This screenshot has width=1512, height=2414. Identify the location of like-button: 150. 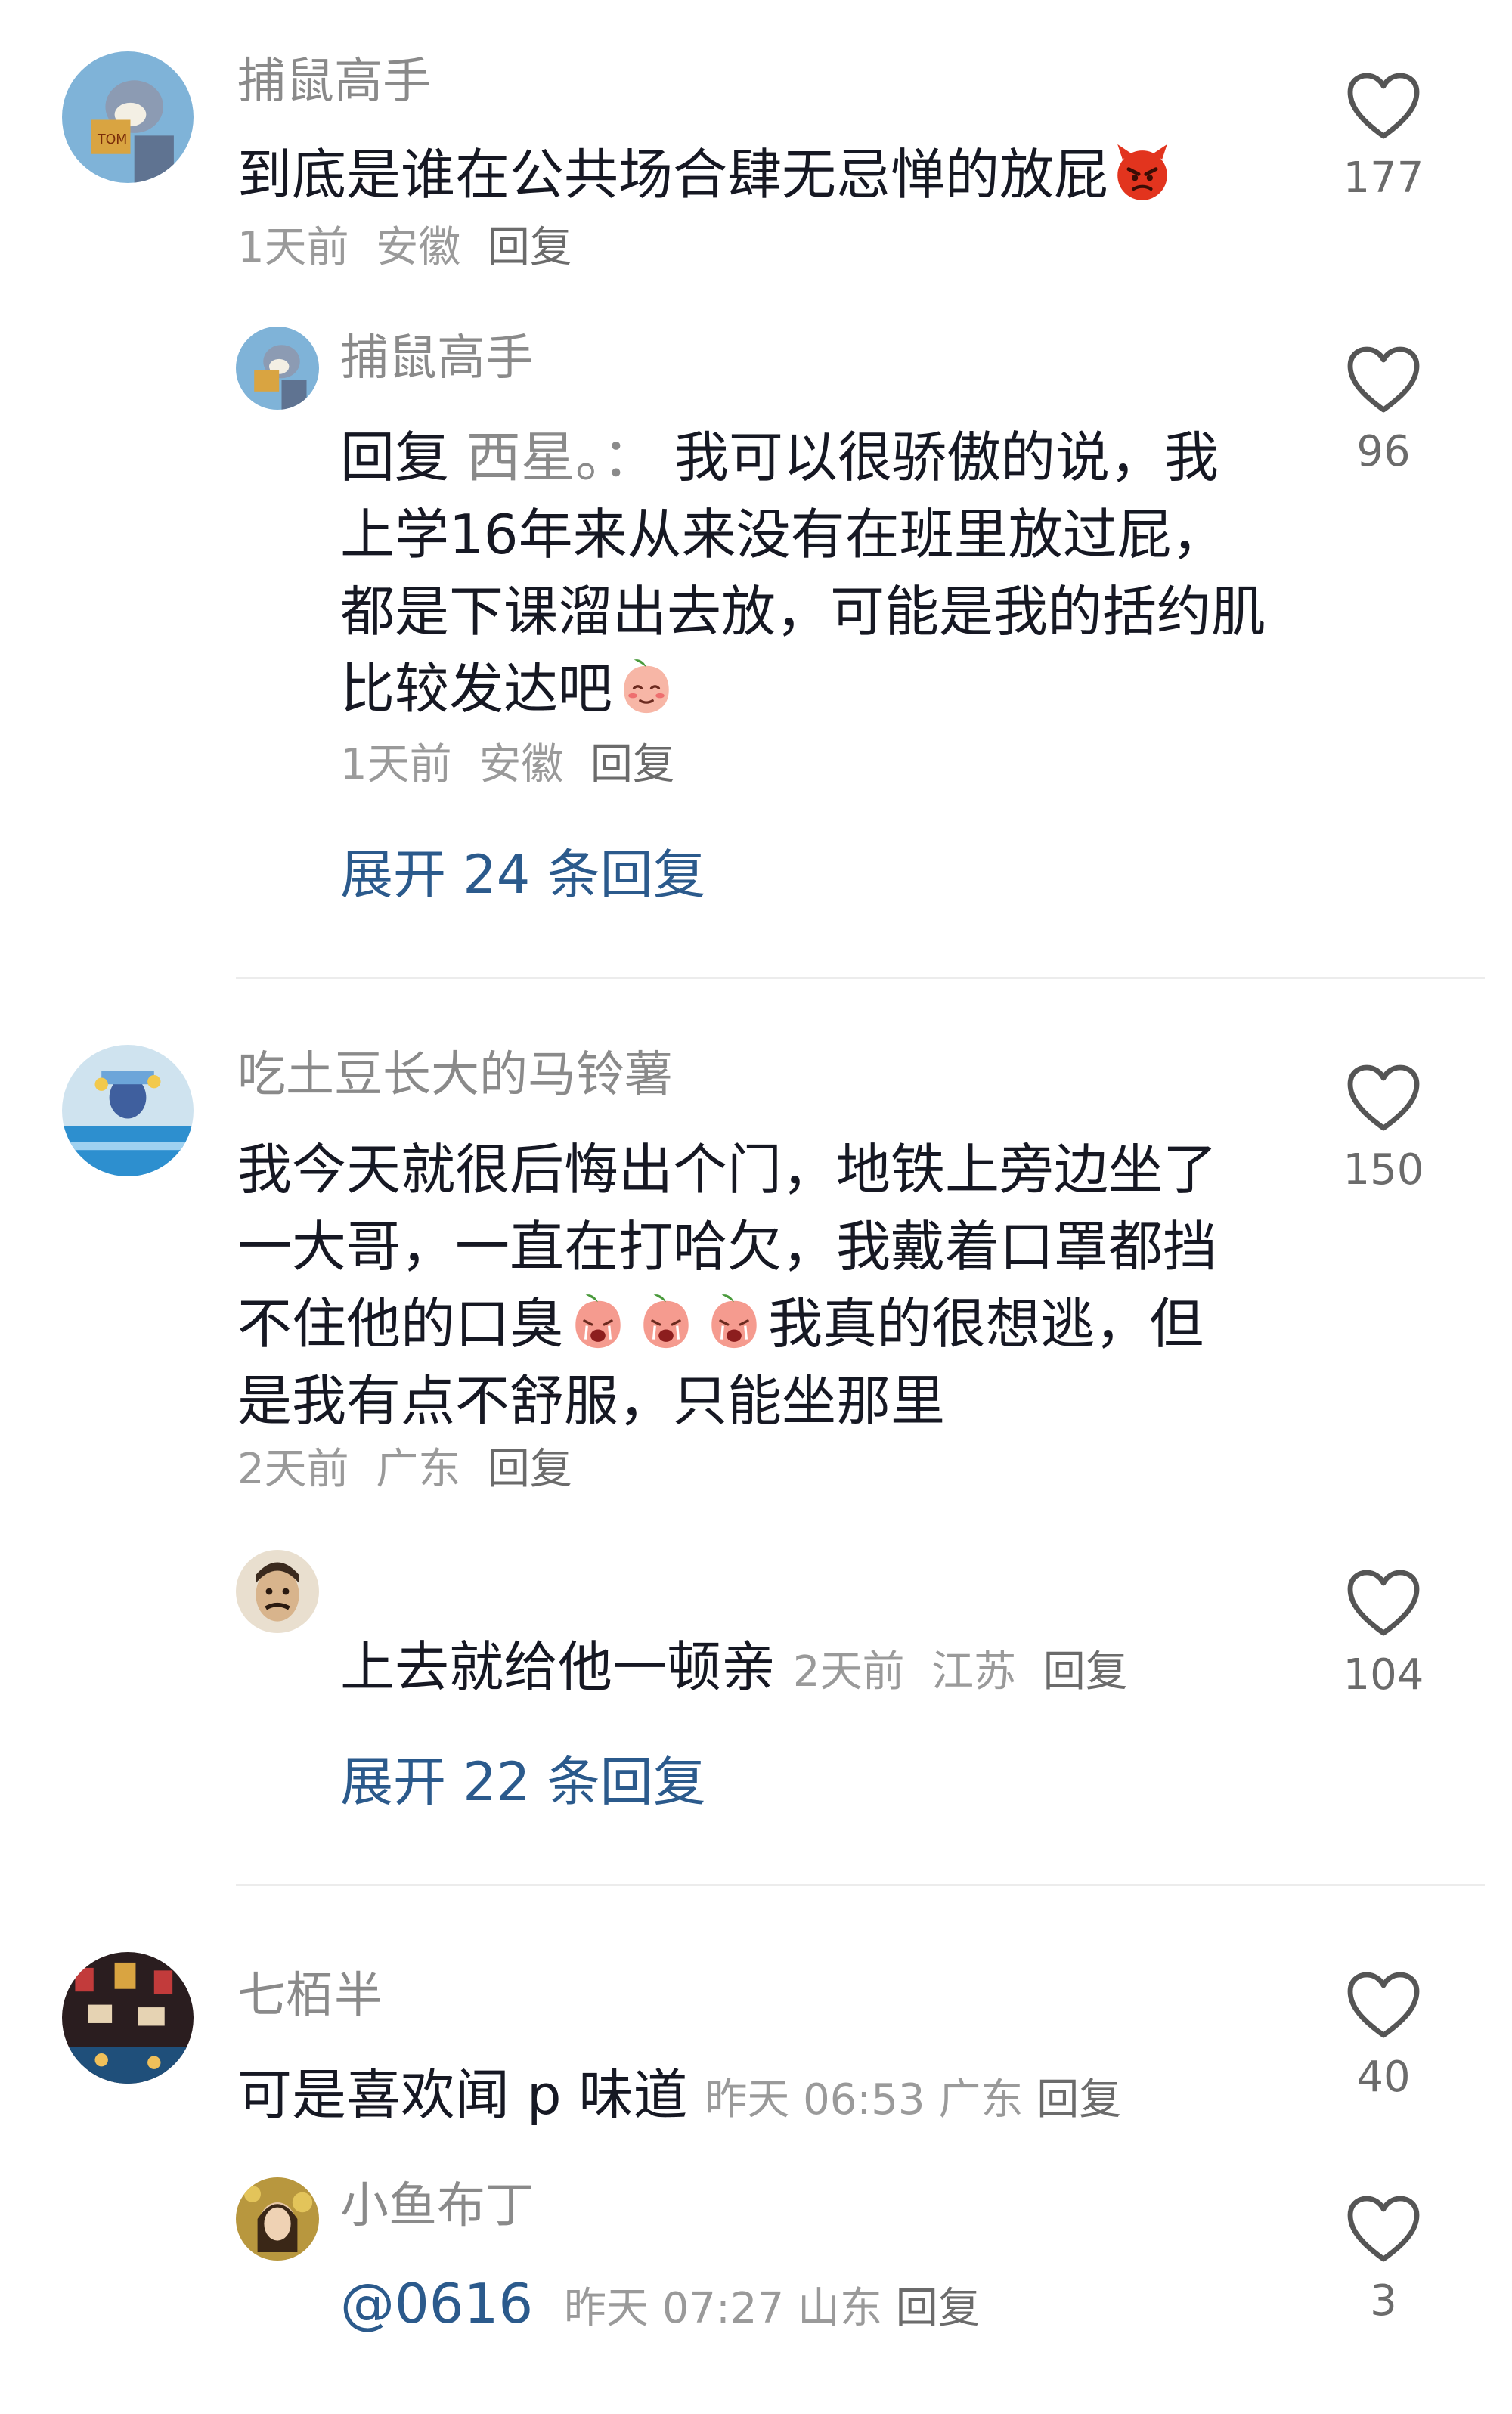
(1383, 1128).